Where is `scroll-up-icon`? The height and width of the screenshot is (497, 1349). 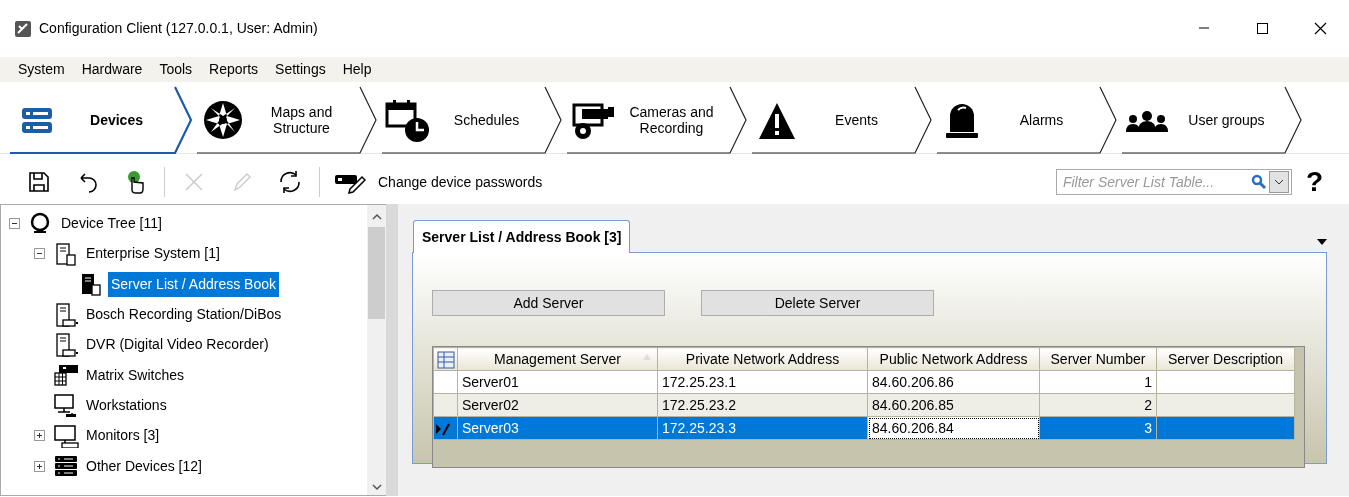
scroll-up-icon is located at coordinates (376, 217).